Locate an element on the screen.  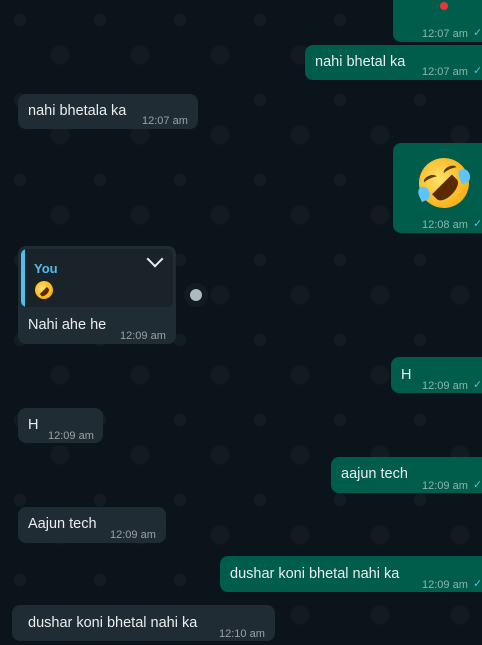
message-bubble-incoming: H 12:09 am is located at coordinates (60, 425).